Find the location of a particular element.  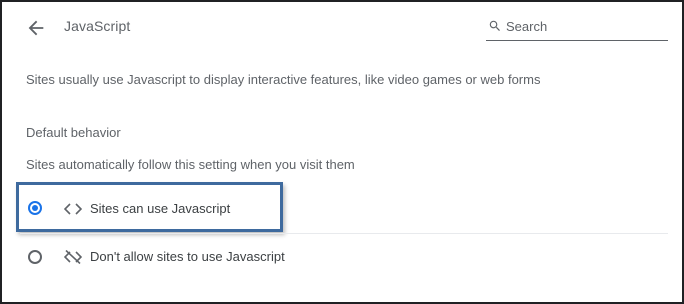

search-box is located at coordinates (577, 27).